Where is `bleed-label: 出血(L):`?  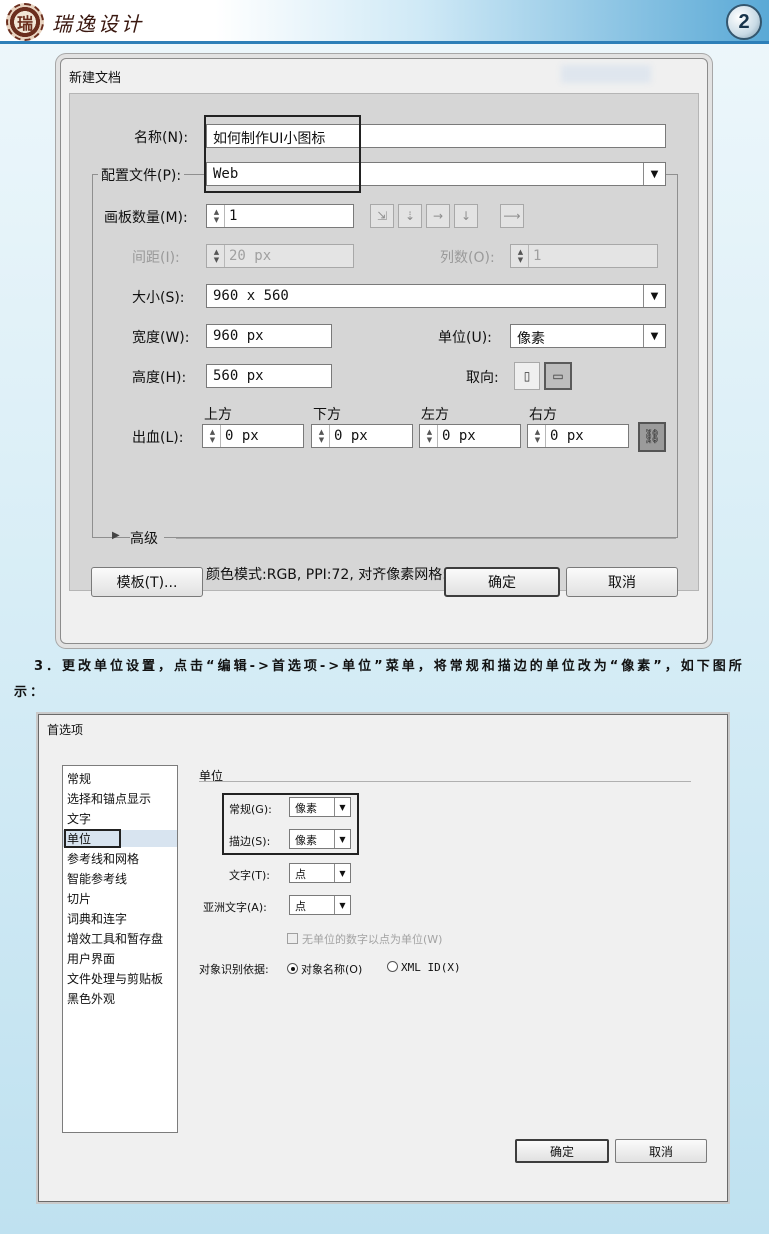 bleed-label: 出血(L): is located at coordinates (158, 438).